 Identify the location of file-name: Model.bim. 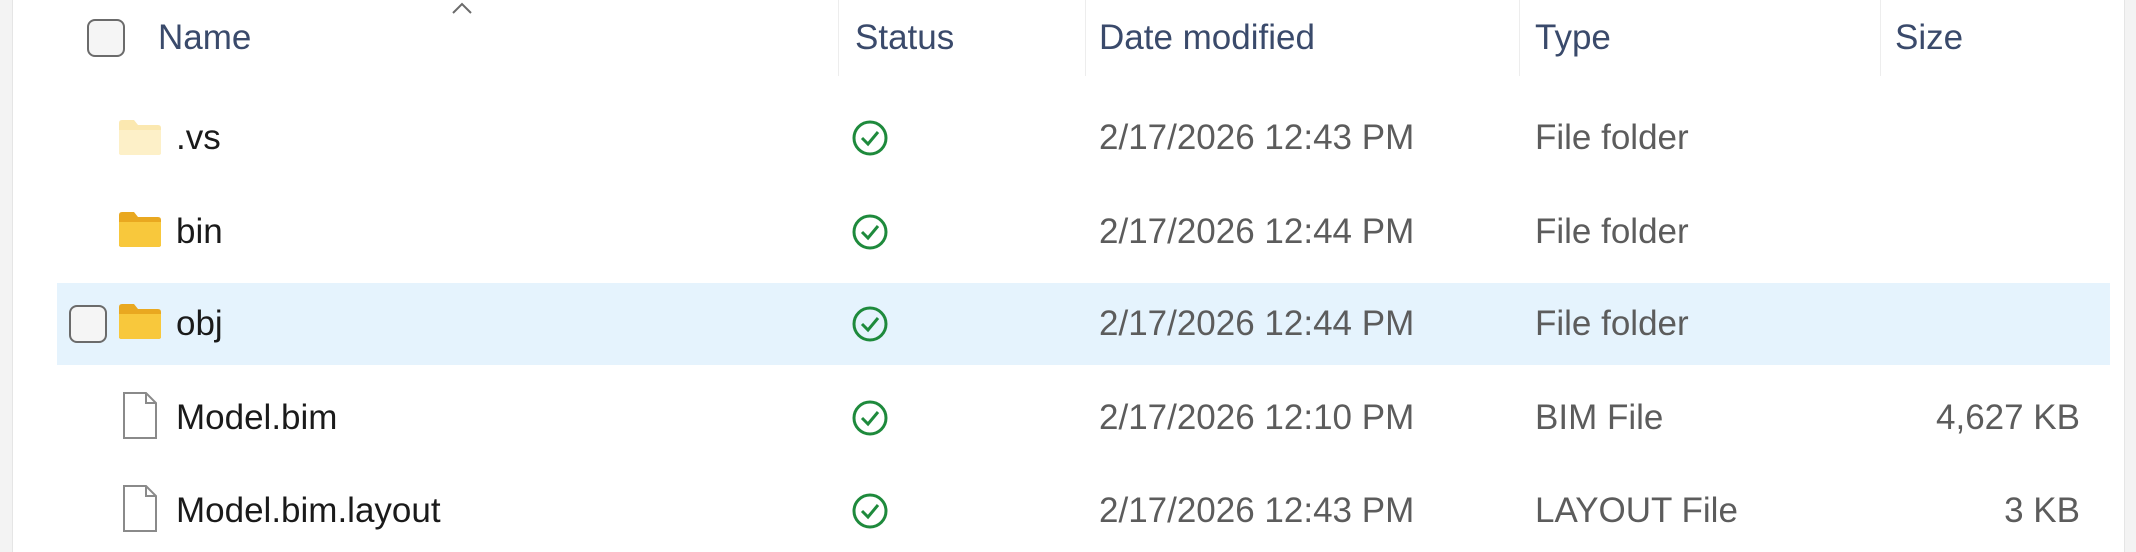
(256, 418).